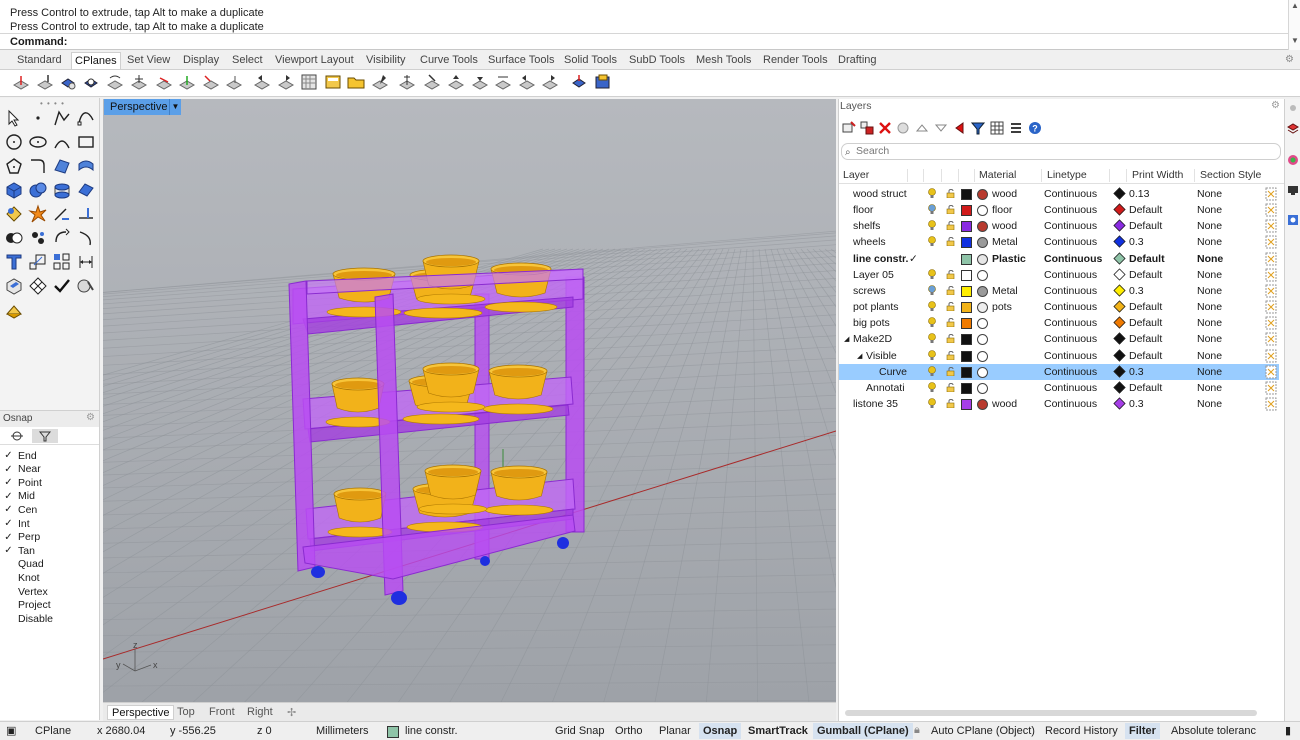 Image resolution: width=1300 pixels, height=740 pixels. I want to click on auto-cplane-toggle: Auto CPlane (Object), so click(983, 731).